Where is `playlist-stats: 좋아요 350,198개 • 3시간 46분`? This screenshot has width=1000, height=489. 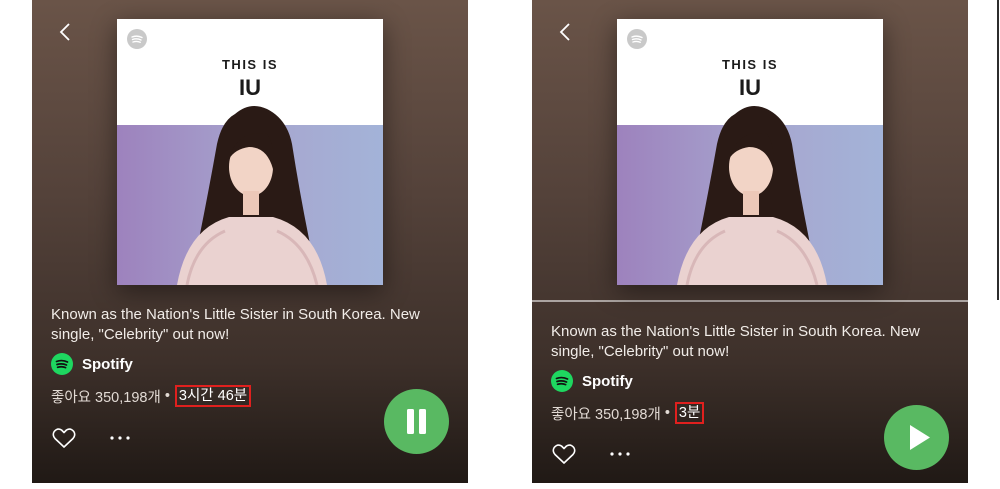
playlist-stats: 좋아요 350,198개 • 3시간 46분 is located at coordinates (151, 396).